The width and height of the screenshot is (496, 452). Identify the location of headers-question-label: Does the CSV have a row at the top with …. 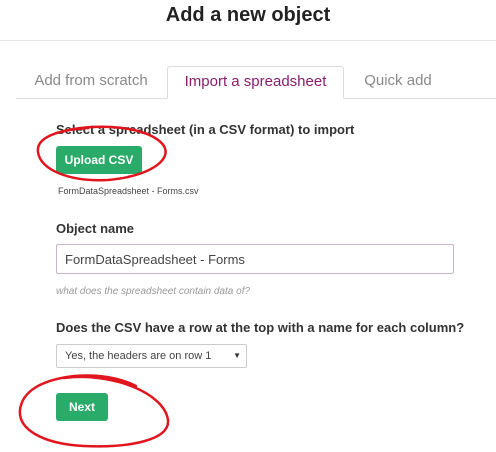
(260, 327).